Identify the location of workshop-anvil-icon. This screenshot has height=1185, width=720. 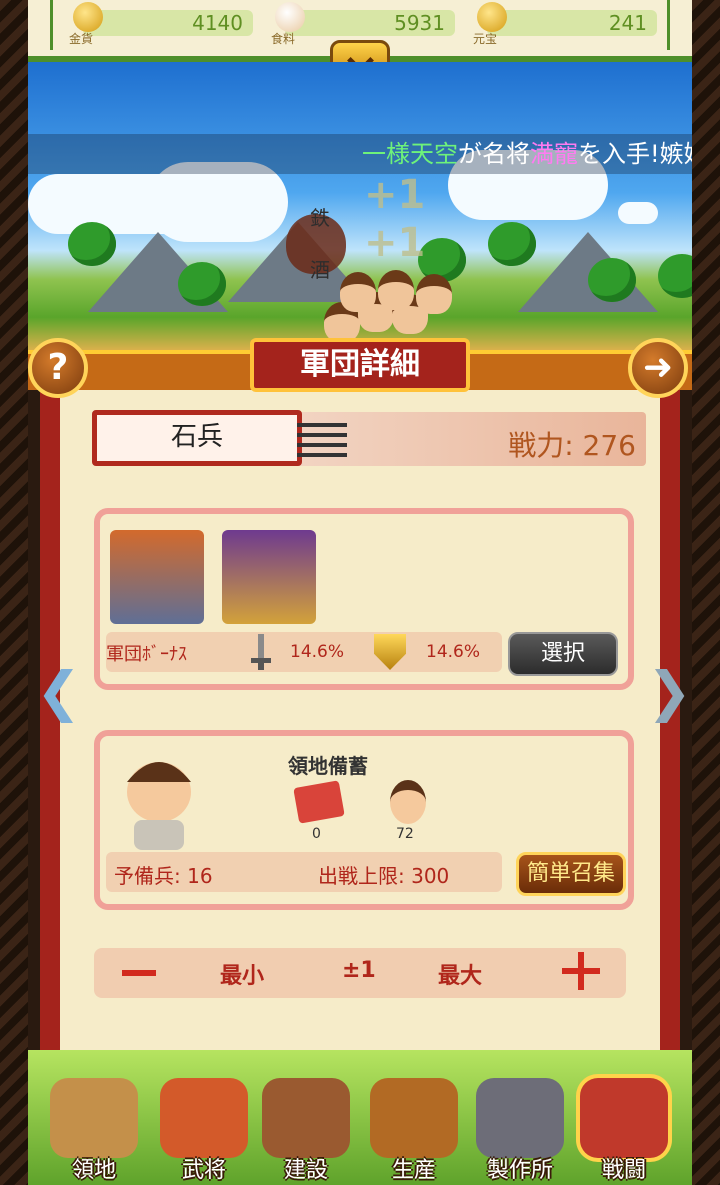
(520, 1118).